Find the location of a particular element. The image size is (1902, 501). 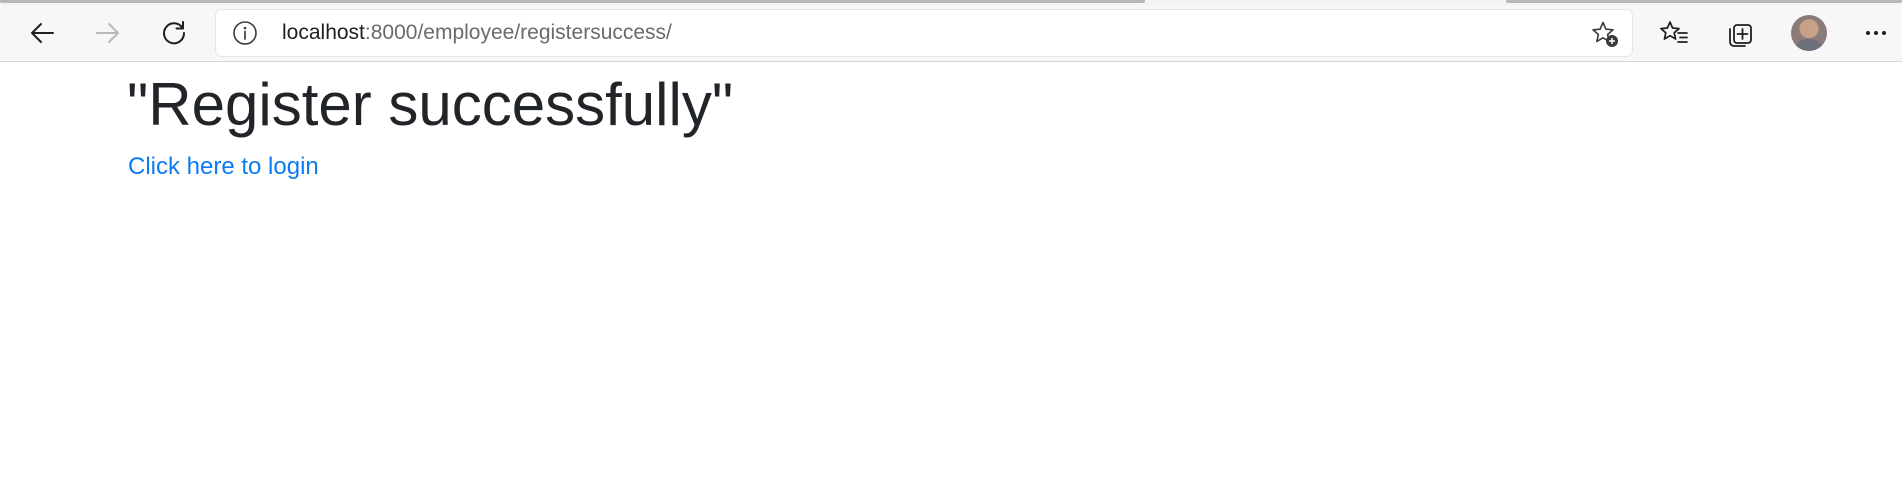

site-info-button is located at coordinates (245, 33).